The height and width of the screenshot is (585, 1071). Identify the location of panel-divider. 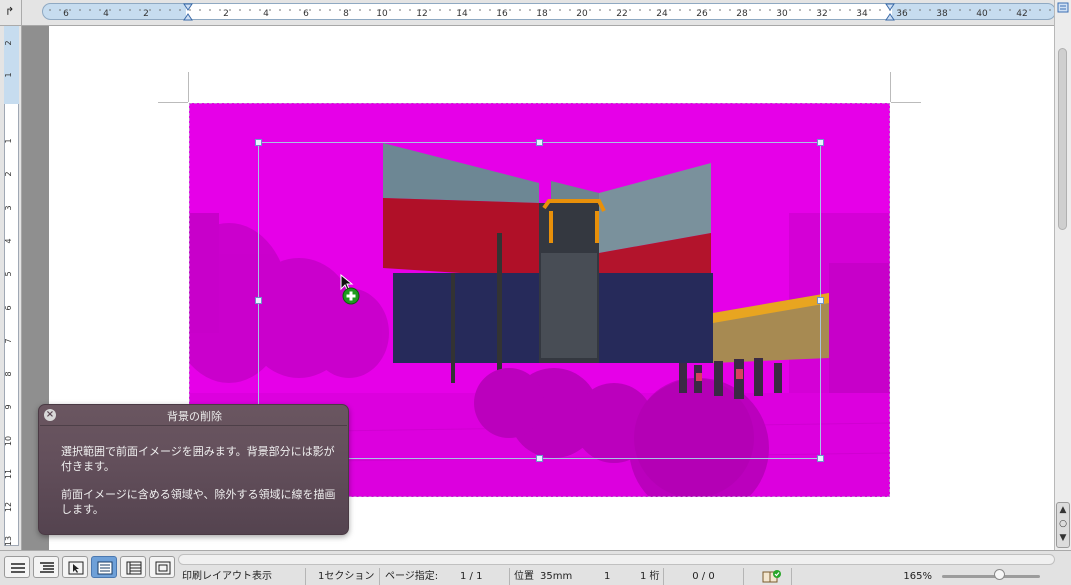
(193, 425).